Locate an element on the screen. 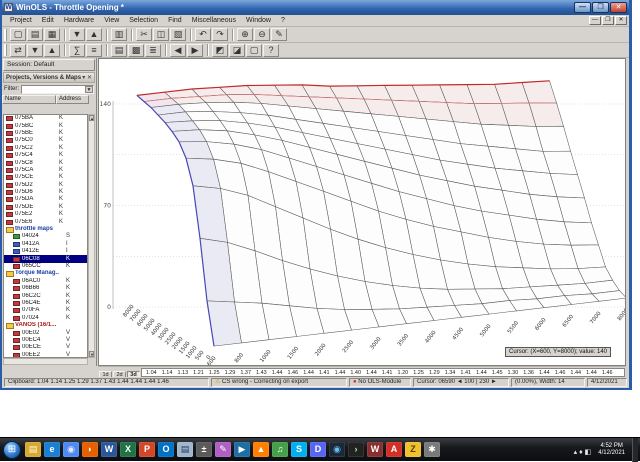 The image size is (640, 462). taskbar-icon-steam: ◉ is located at coordinates (337, 449).